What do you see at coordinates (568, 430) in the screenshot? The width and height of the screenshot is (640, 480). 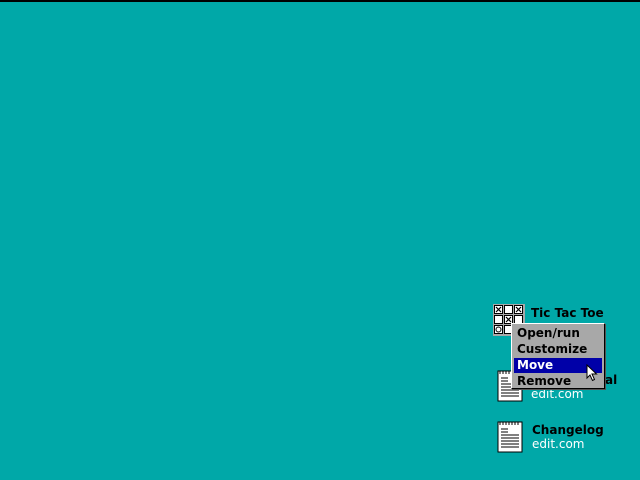 I see `icon-title: Changelog` at bounding box center [568, 430].